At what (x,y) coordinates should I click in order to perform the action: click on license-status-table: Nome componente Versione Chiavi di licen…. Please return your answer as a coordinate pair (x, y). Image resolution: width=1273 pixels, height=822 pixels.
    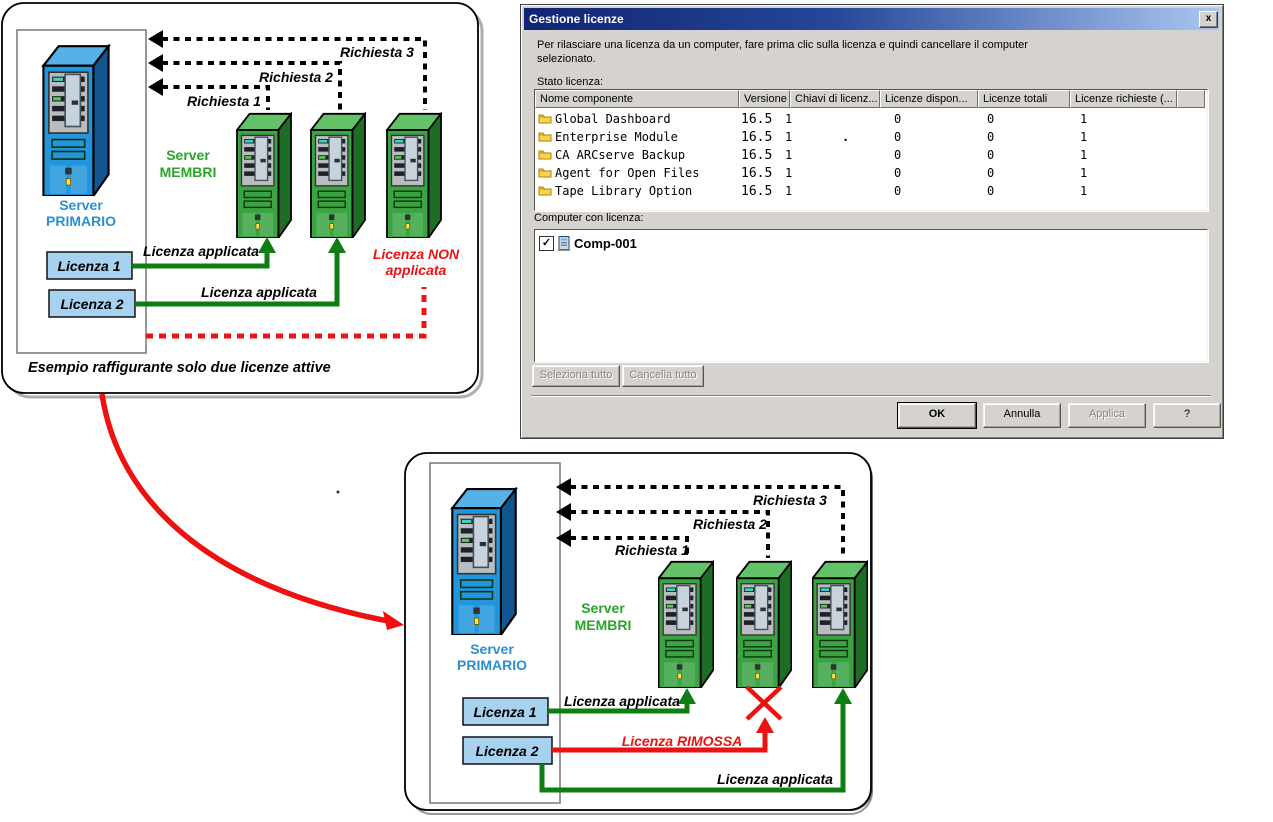
    Looking at the image, I should click on (871, 150).